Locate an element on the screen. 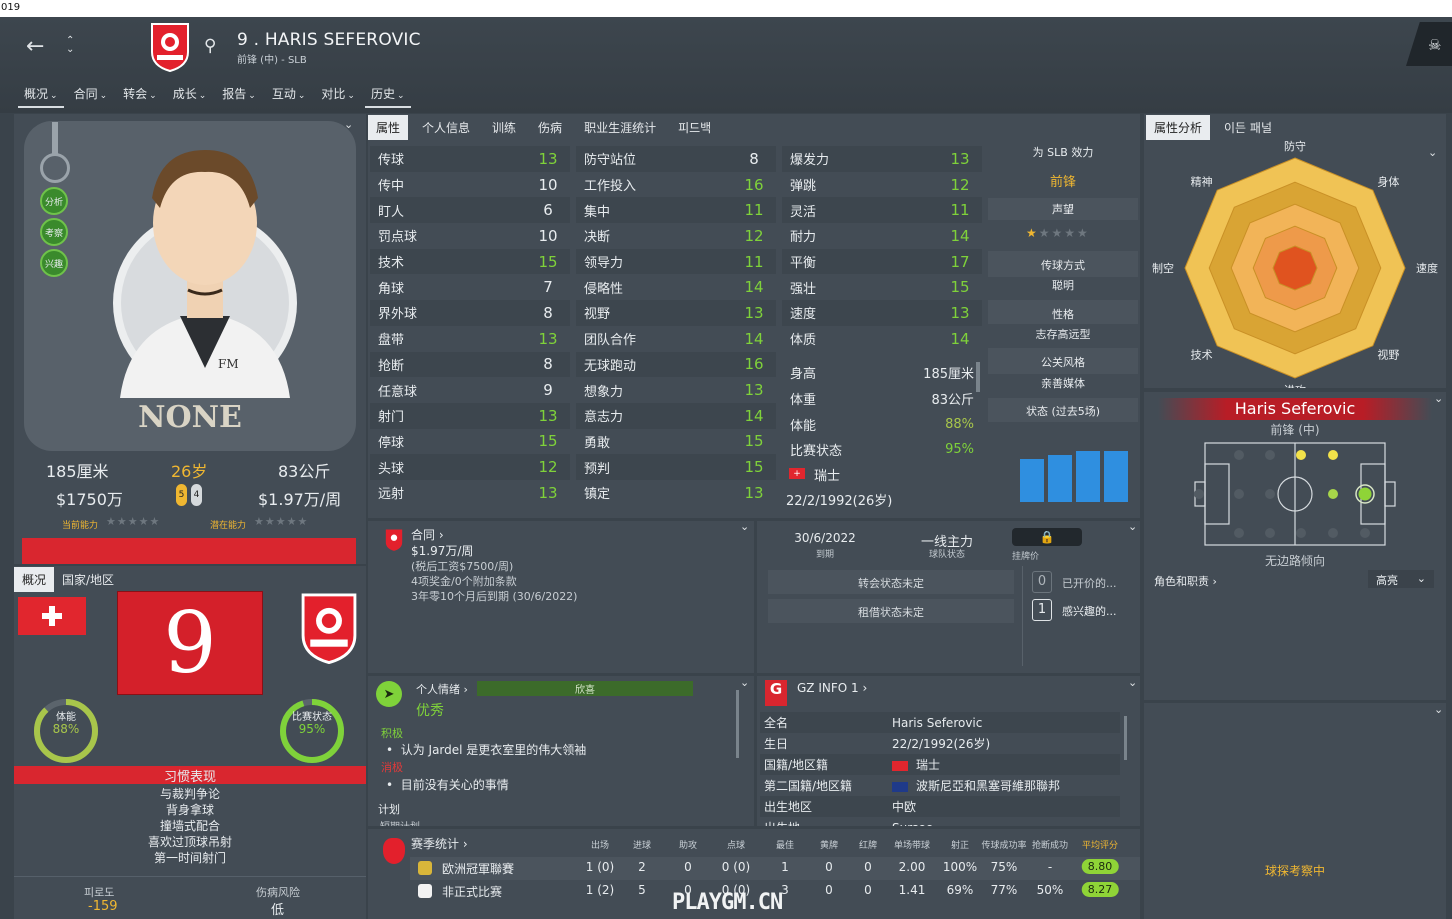 This screenshot has height=919, width=1452. season-column-header: 出场 is located at coordinates (600, 844).